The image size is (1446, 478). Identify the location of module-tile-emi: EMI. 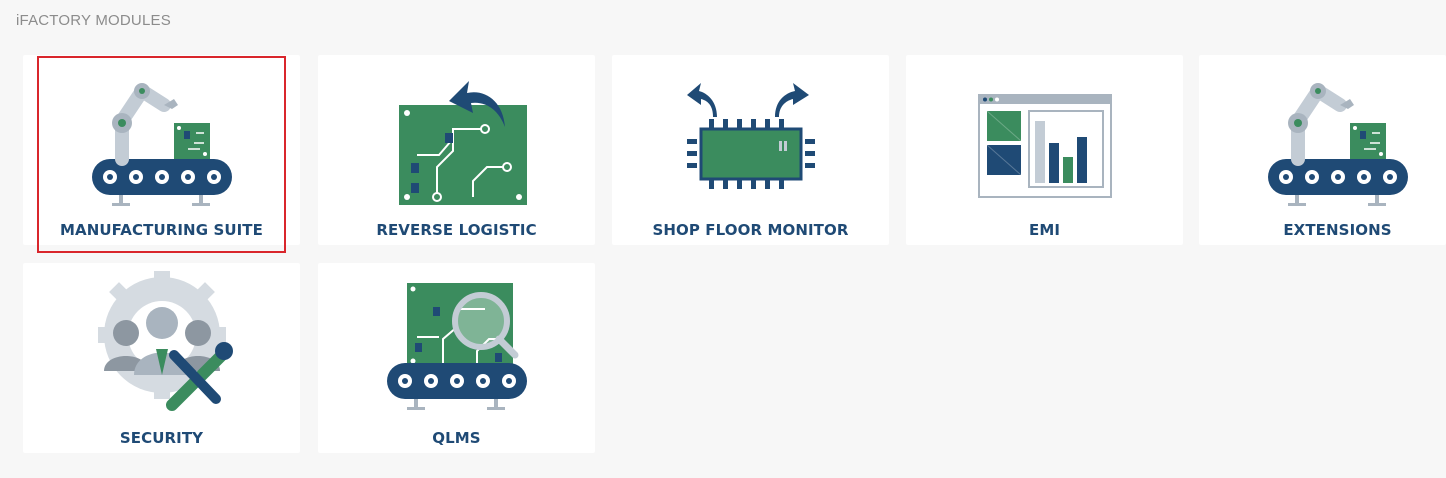
(1044, 150).